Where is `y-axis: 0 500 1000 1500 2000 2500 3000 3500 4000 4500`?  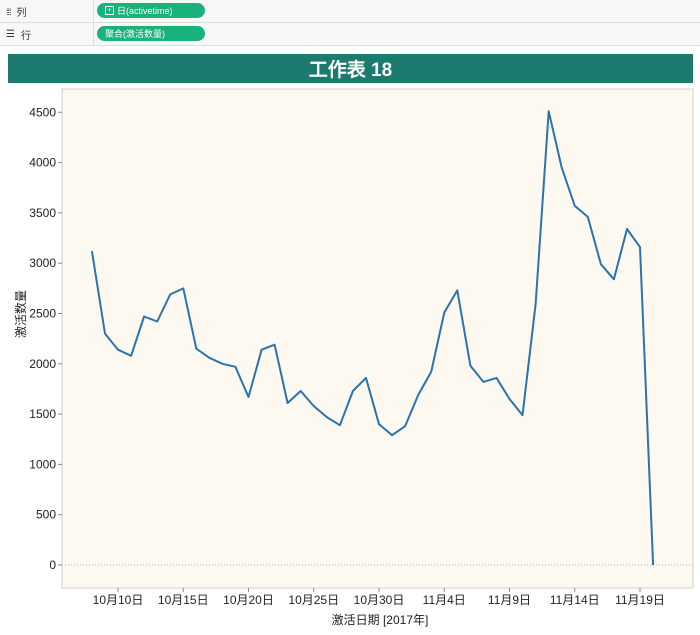
y-axis: 0 500 1000 1500 2000 2500 3000 3500 4000 4500 is located at coordinates (45, 338).